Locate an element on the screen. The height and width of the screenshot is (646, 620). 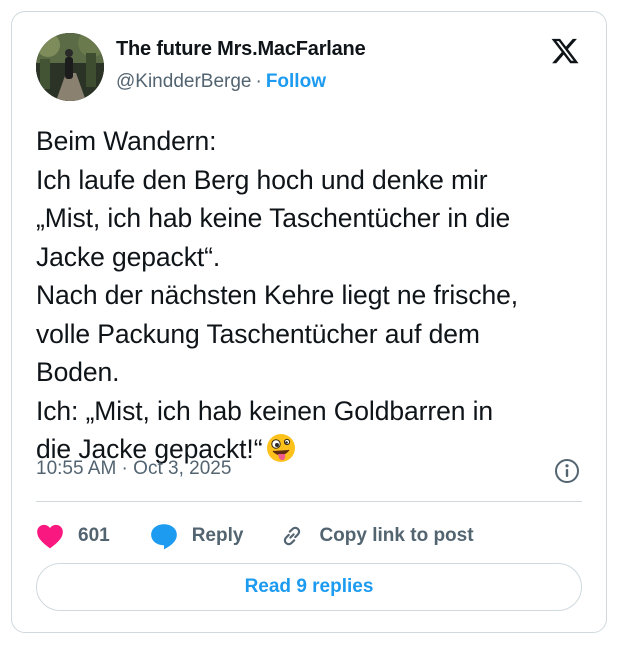
reply-button: Reply is located at coordinates (197, 536).